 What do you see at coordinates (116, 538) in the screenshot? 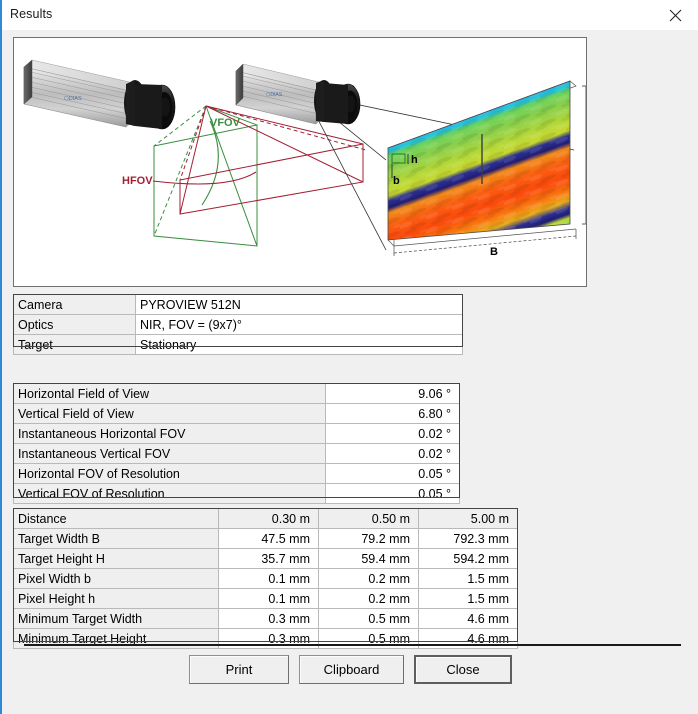
I see `distance-row-label: Target Width B` at bounding box center [116, 538].